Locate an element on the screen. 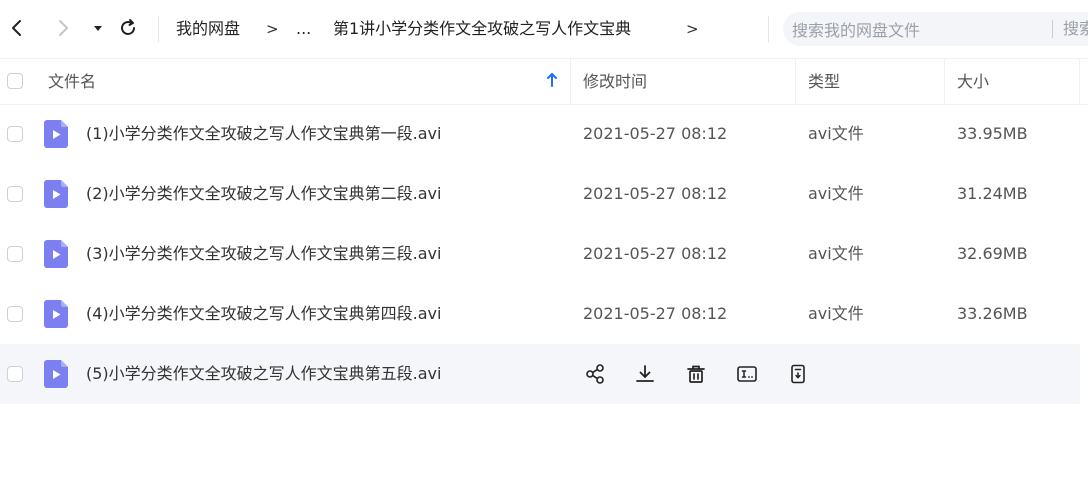  table-header: 文件名 修改时间 类型 大小 is located at coordinates (544, 81).